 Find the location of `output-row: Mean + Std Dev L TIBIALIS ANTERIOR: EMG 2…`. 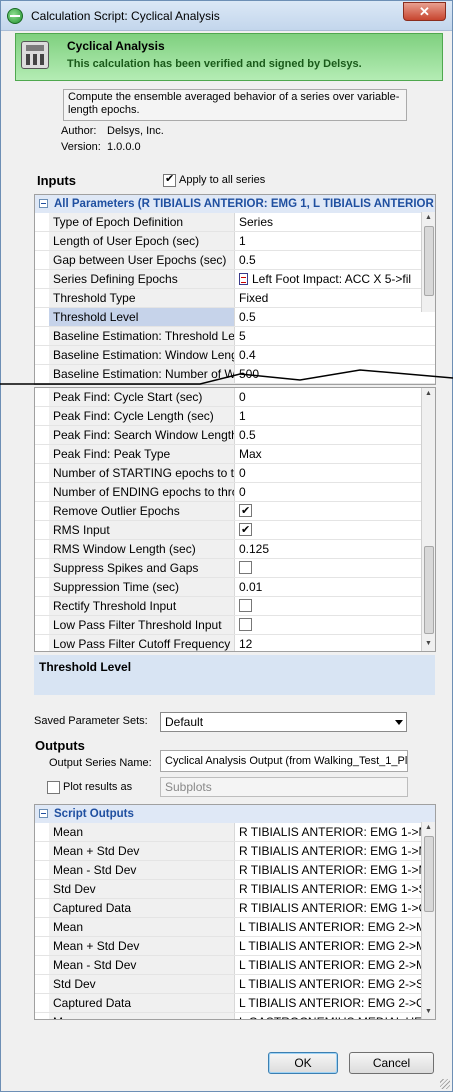

output-row: Mean + Std Dev L TIBIALIS ANTERIOR: EMG 2… is located at coordinates (235, 946).